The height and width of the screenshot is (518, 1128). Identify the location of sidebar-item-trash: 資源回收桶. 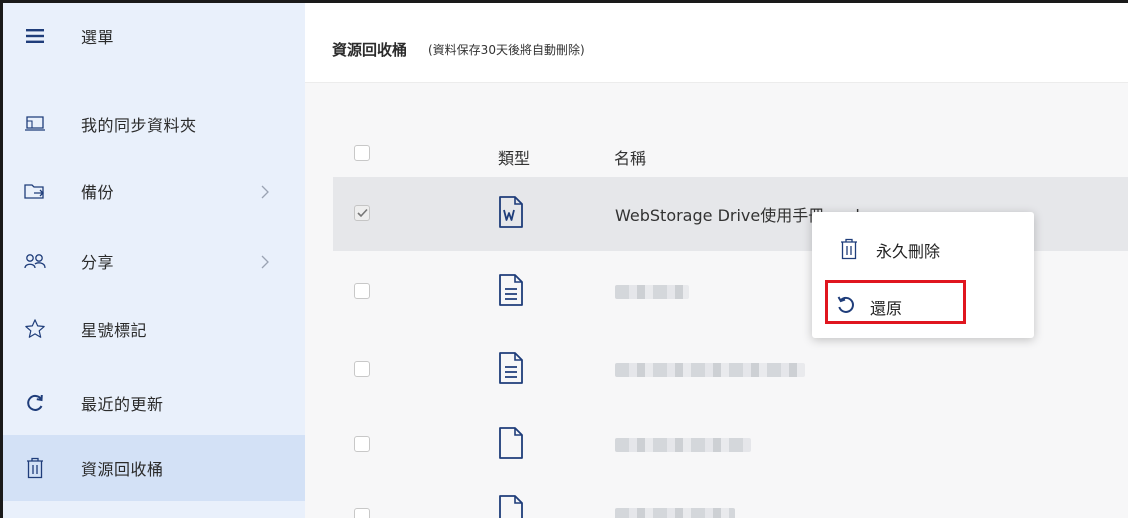
(154, 468).